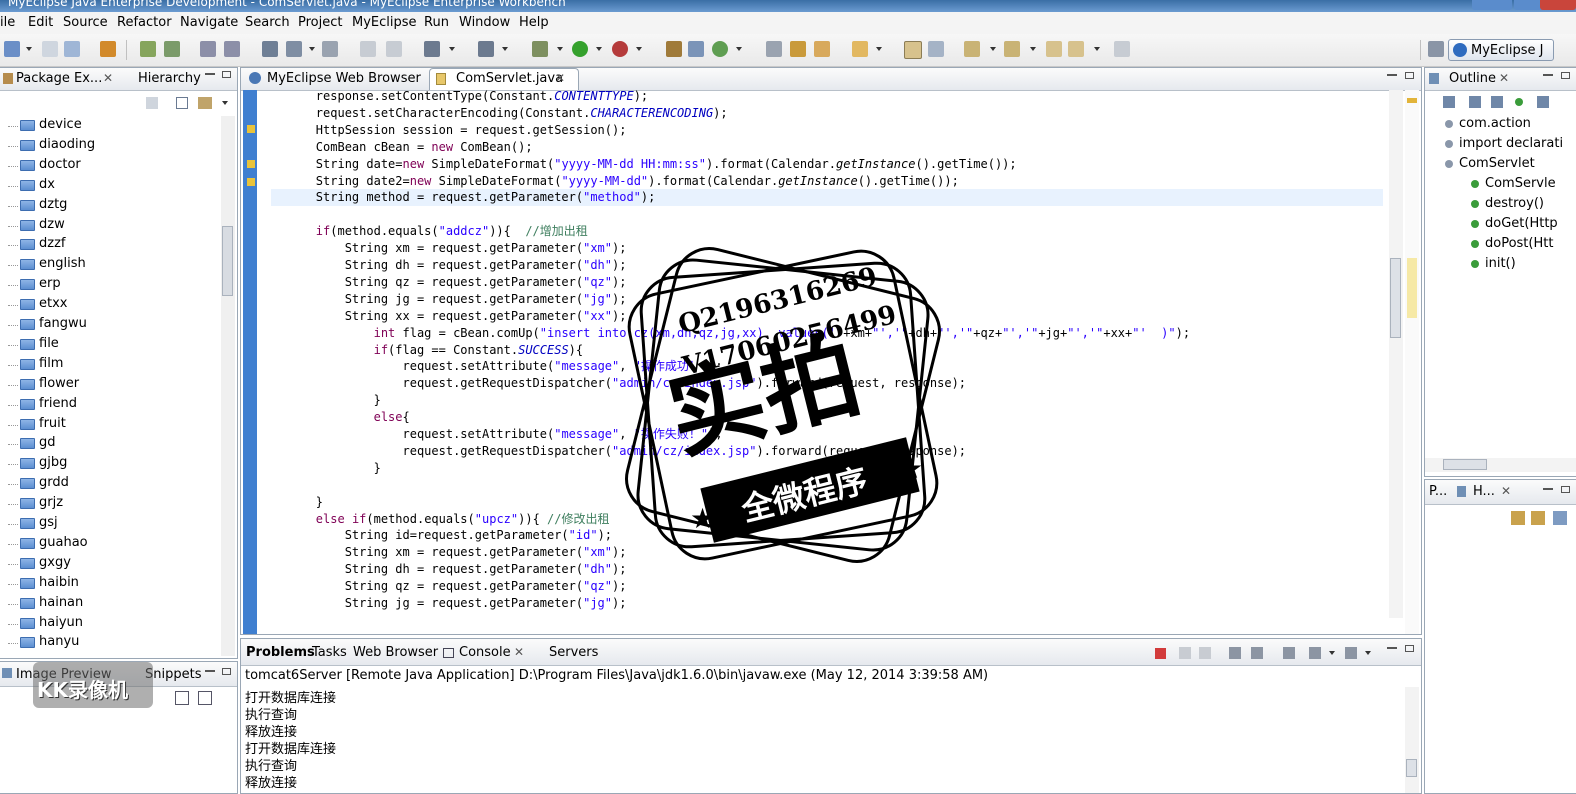 The image size is (1576, 794). What do you see at coordinates (486, 49) in the screenshot?
I see `build-icon` at bounding box center [486, 49].